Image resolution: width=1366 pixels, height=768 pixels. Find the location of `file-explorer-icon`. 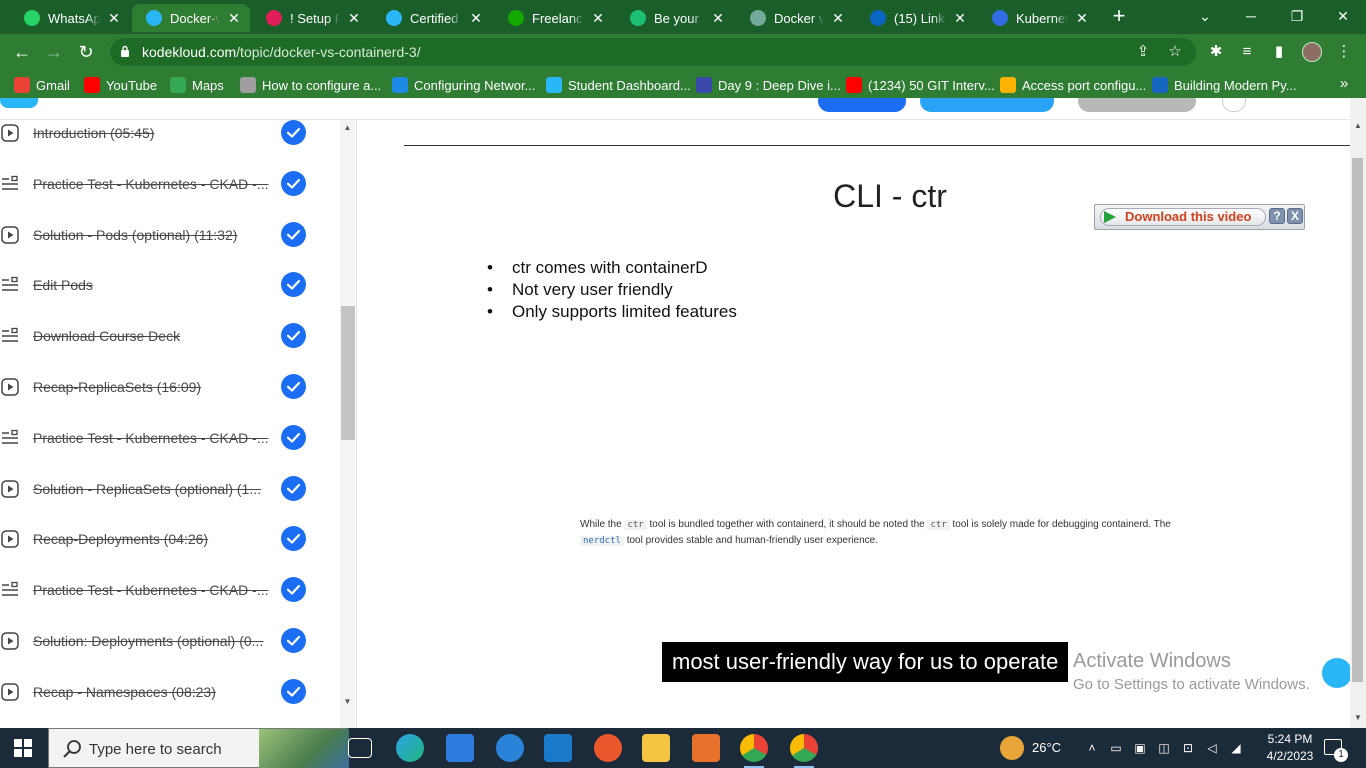

file-explorer-icon is located at coordinates (656, 748).